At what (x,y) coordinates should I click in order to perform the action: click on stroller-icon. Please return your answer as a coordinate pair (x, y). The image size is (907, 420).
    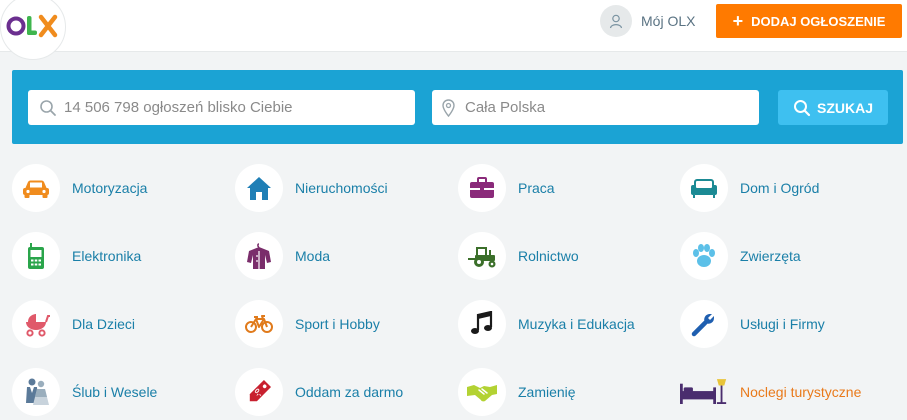
    Looking at the image, I should click on (36, 324).